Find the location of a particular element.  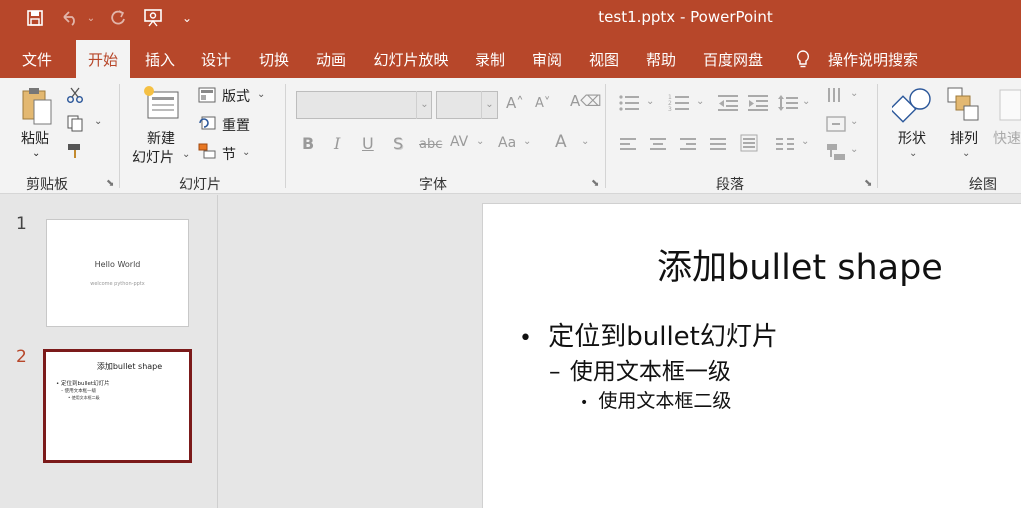

shapes-icon is located at coordinates (911, 107).